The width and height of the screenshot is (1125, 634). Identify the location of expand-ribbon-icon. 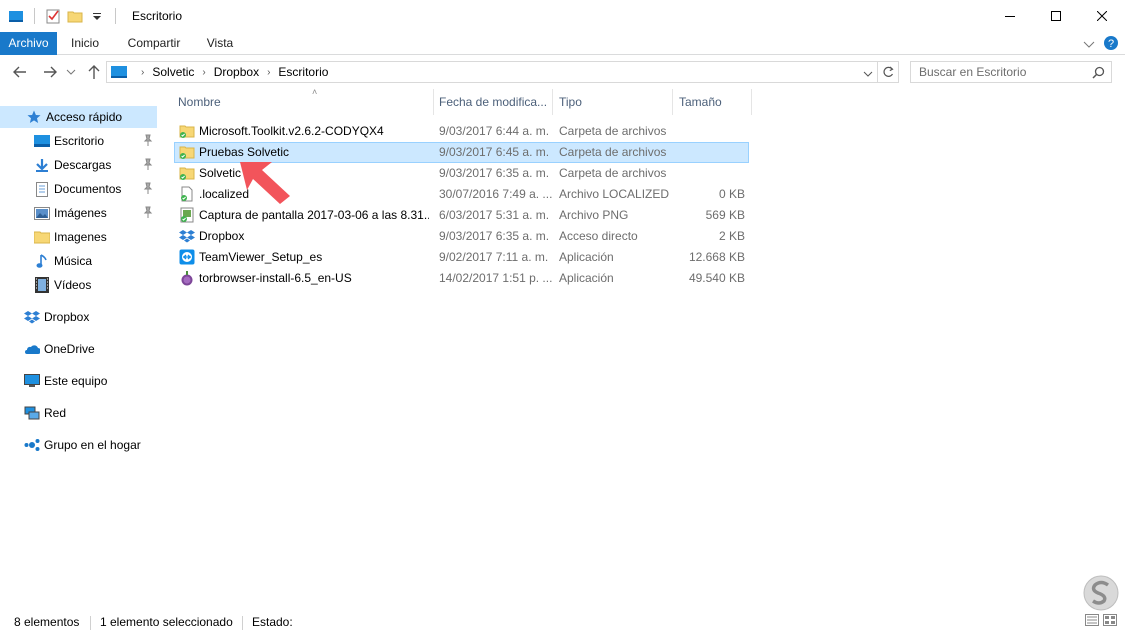
(1089, 45).